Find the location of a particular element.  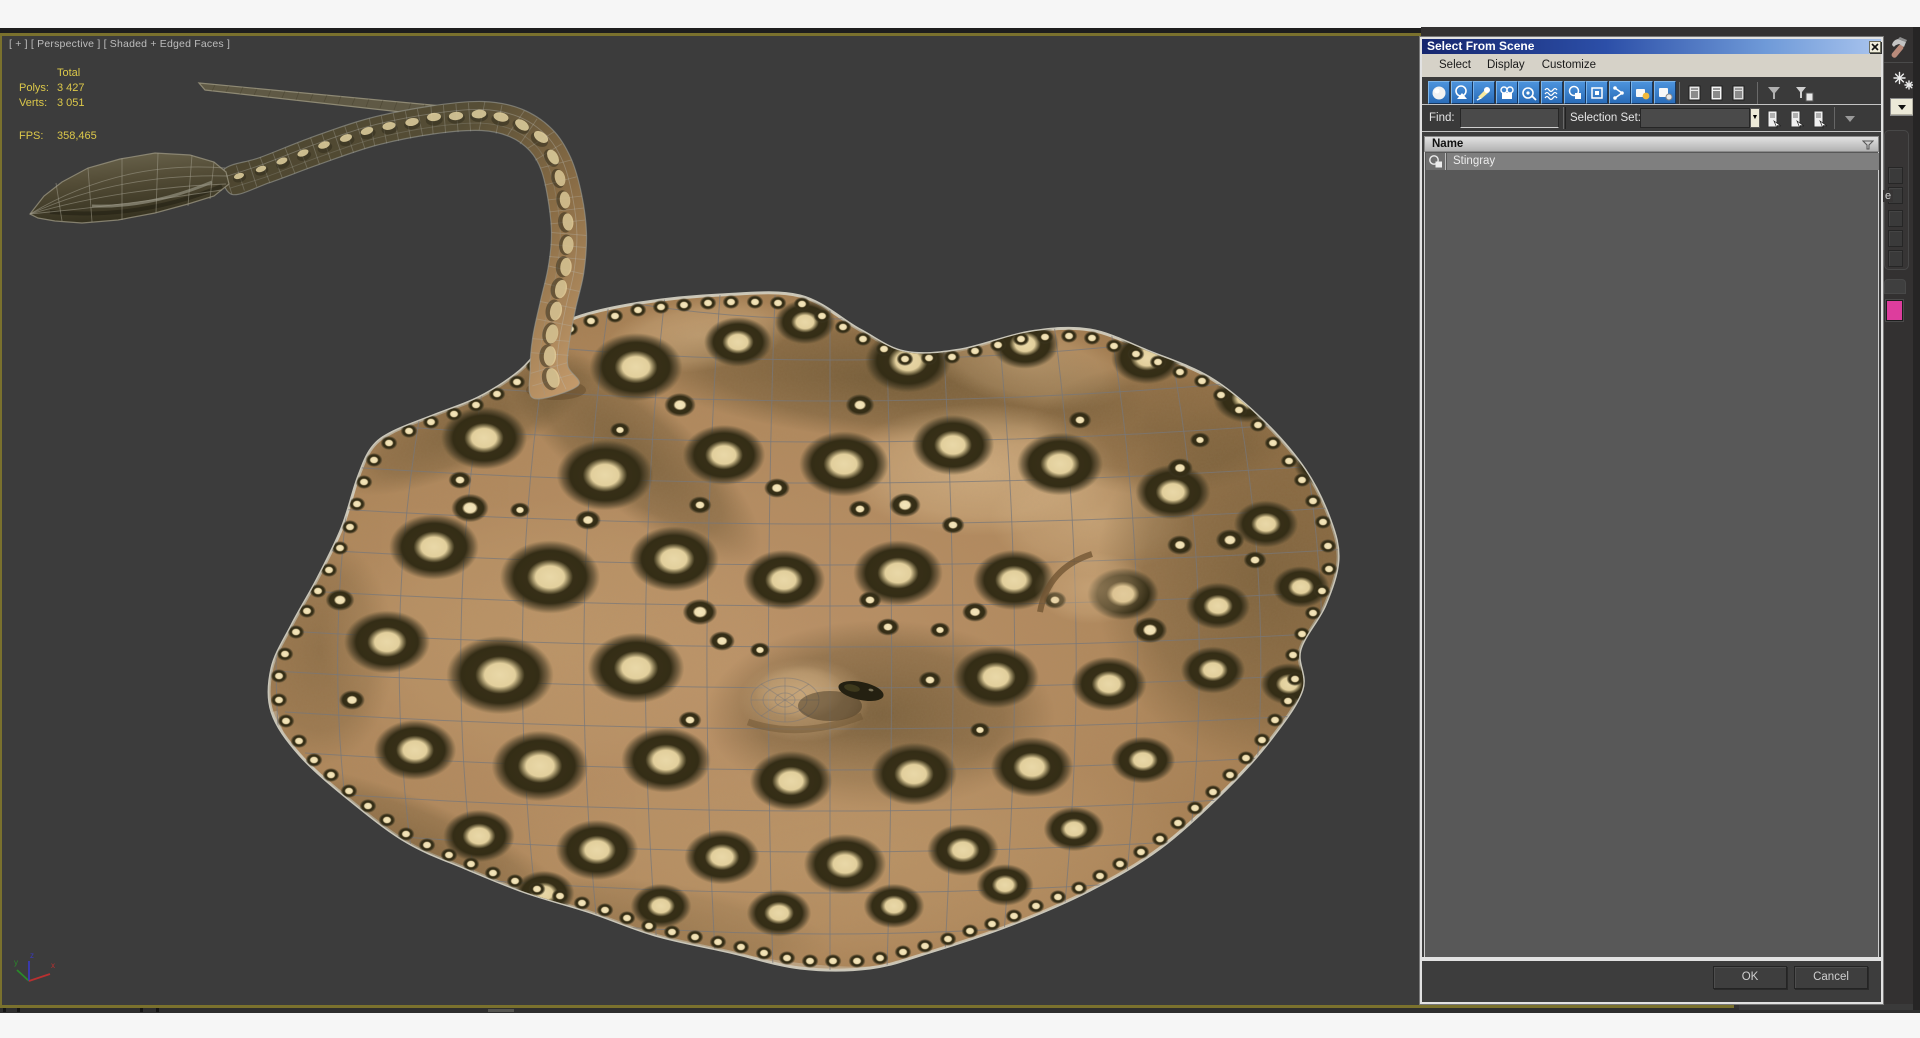

svg-text: y is located at coordinates (16, 962).